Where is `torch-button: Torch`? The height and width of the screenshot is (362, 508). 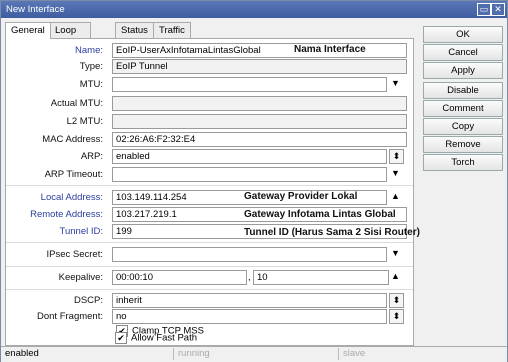 torch-button: Torch is located at coordinates (463, 162).